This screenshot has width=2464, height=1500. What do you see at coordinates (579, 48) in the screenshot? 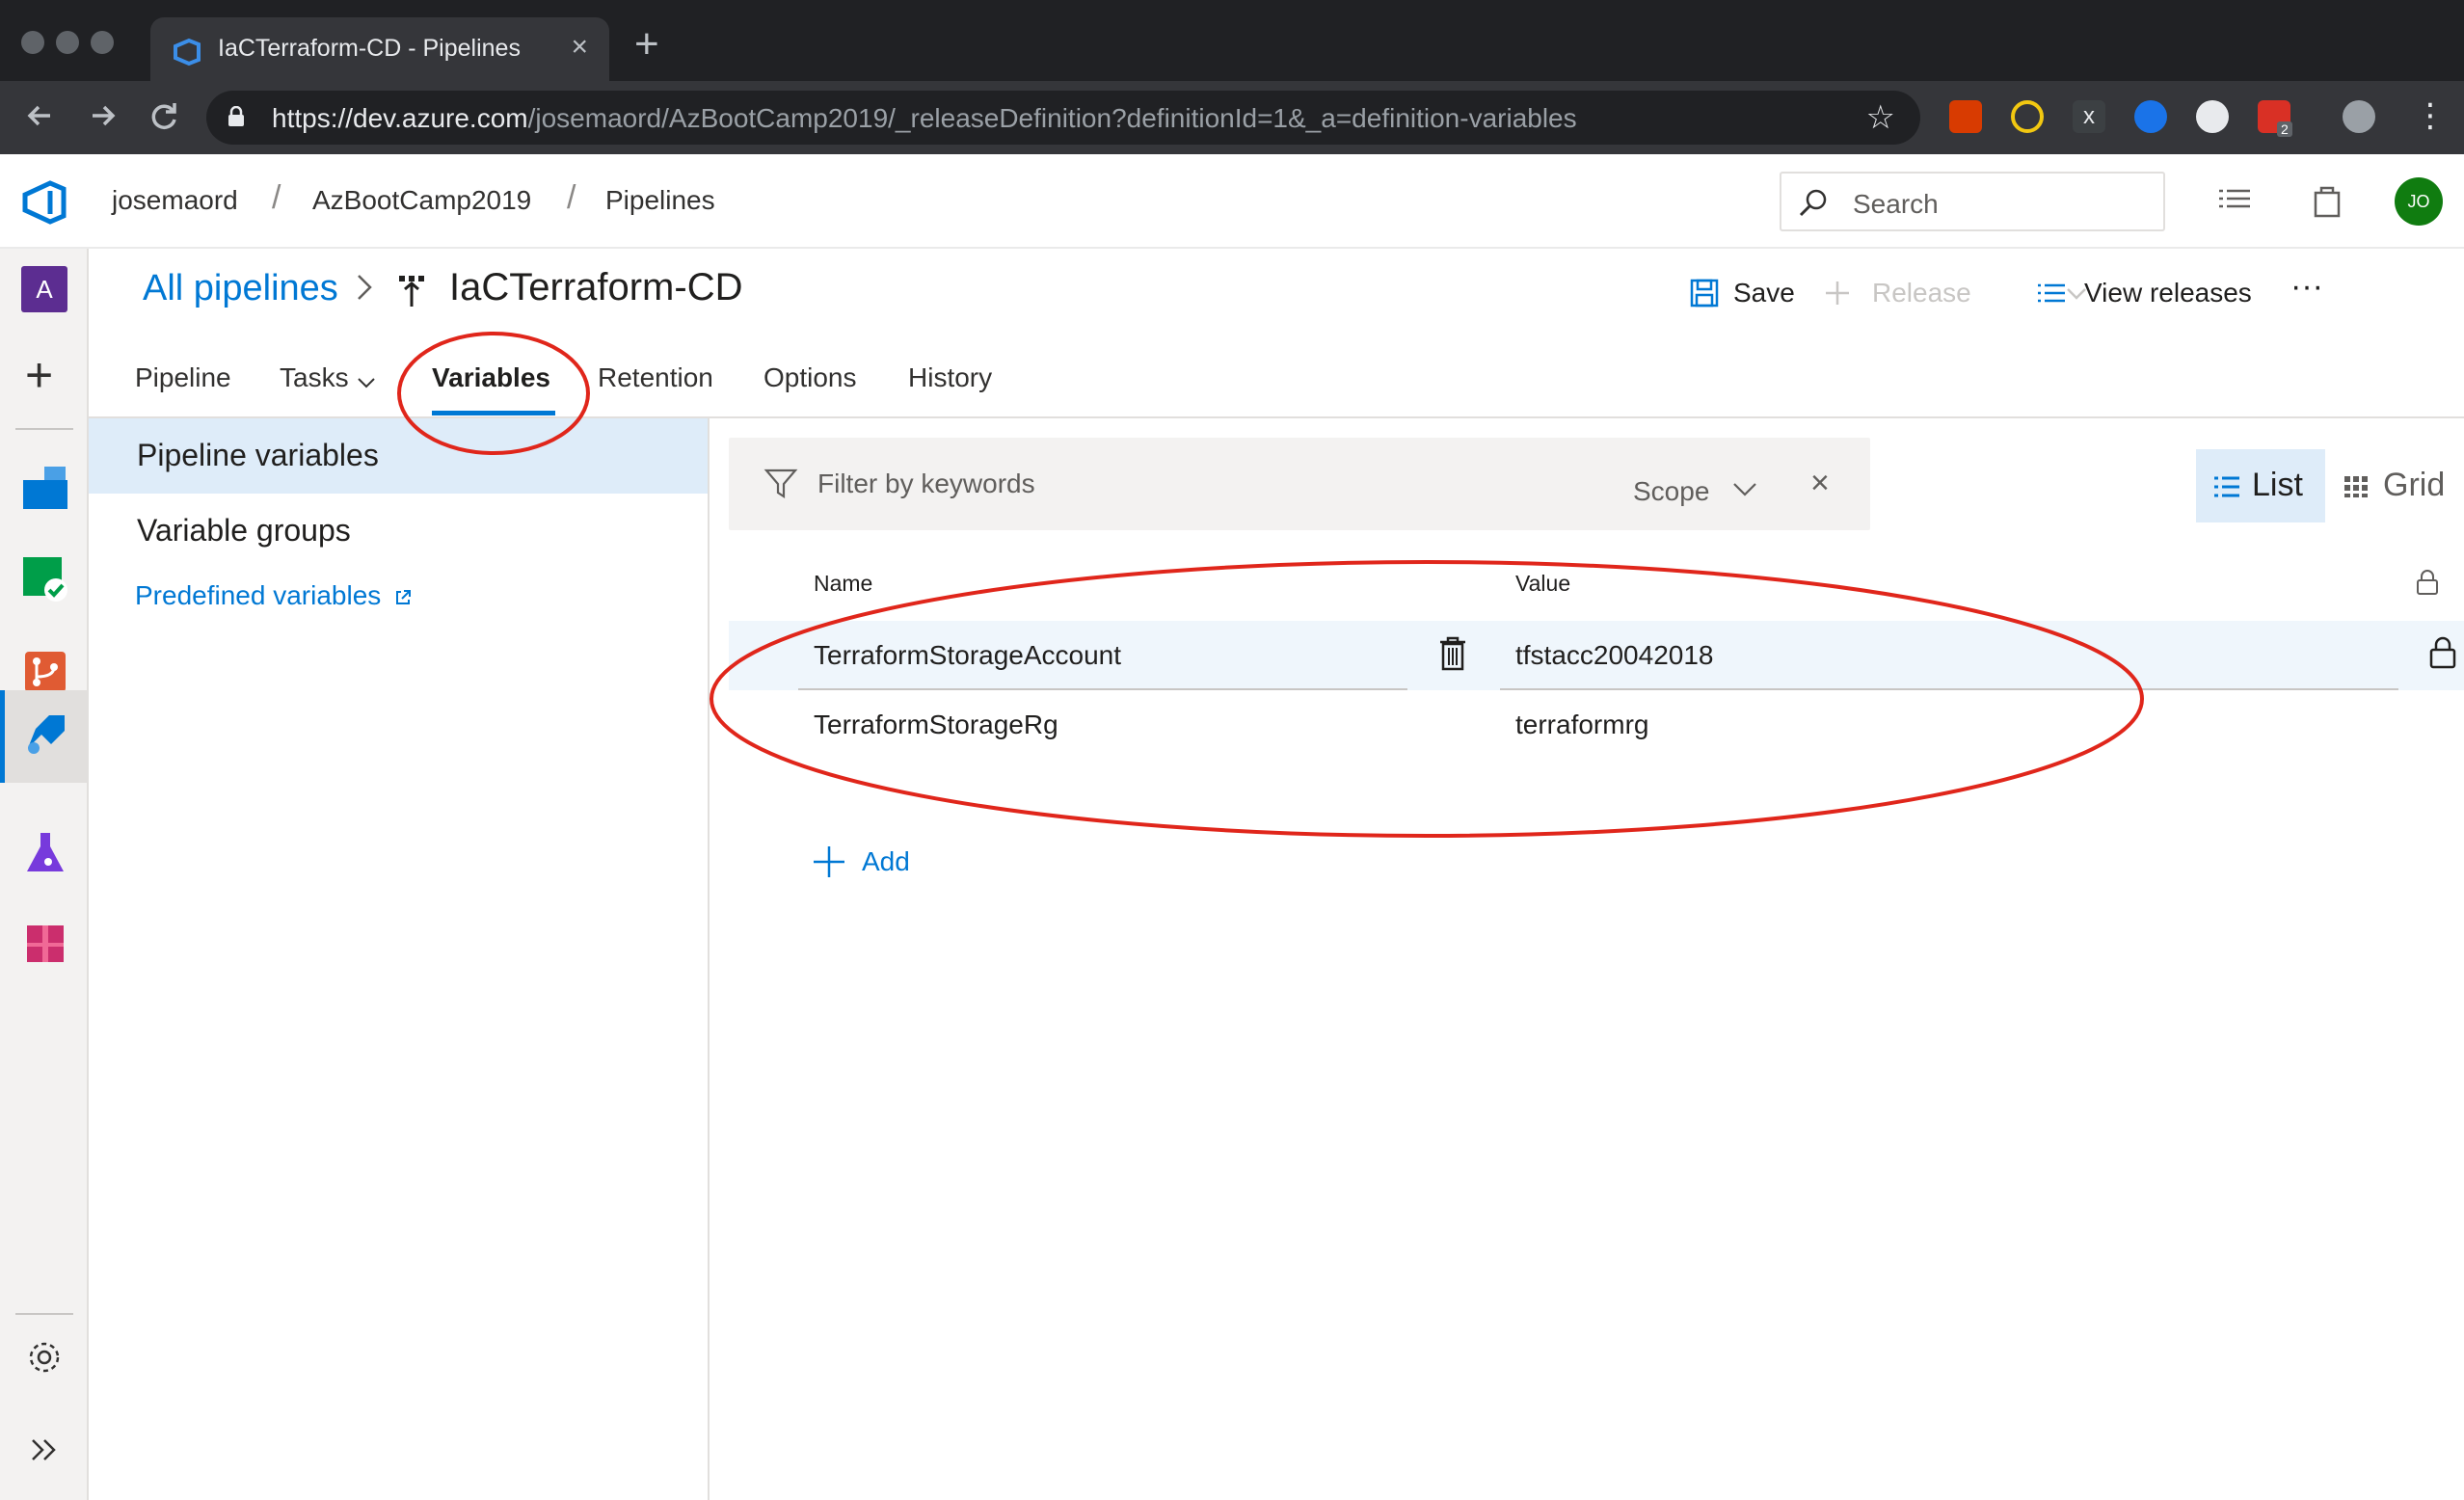
I see `close-tab-icon: ×` at bounding box center [579, 48].